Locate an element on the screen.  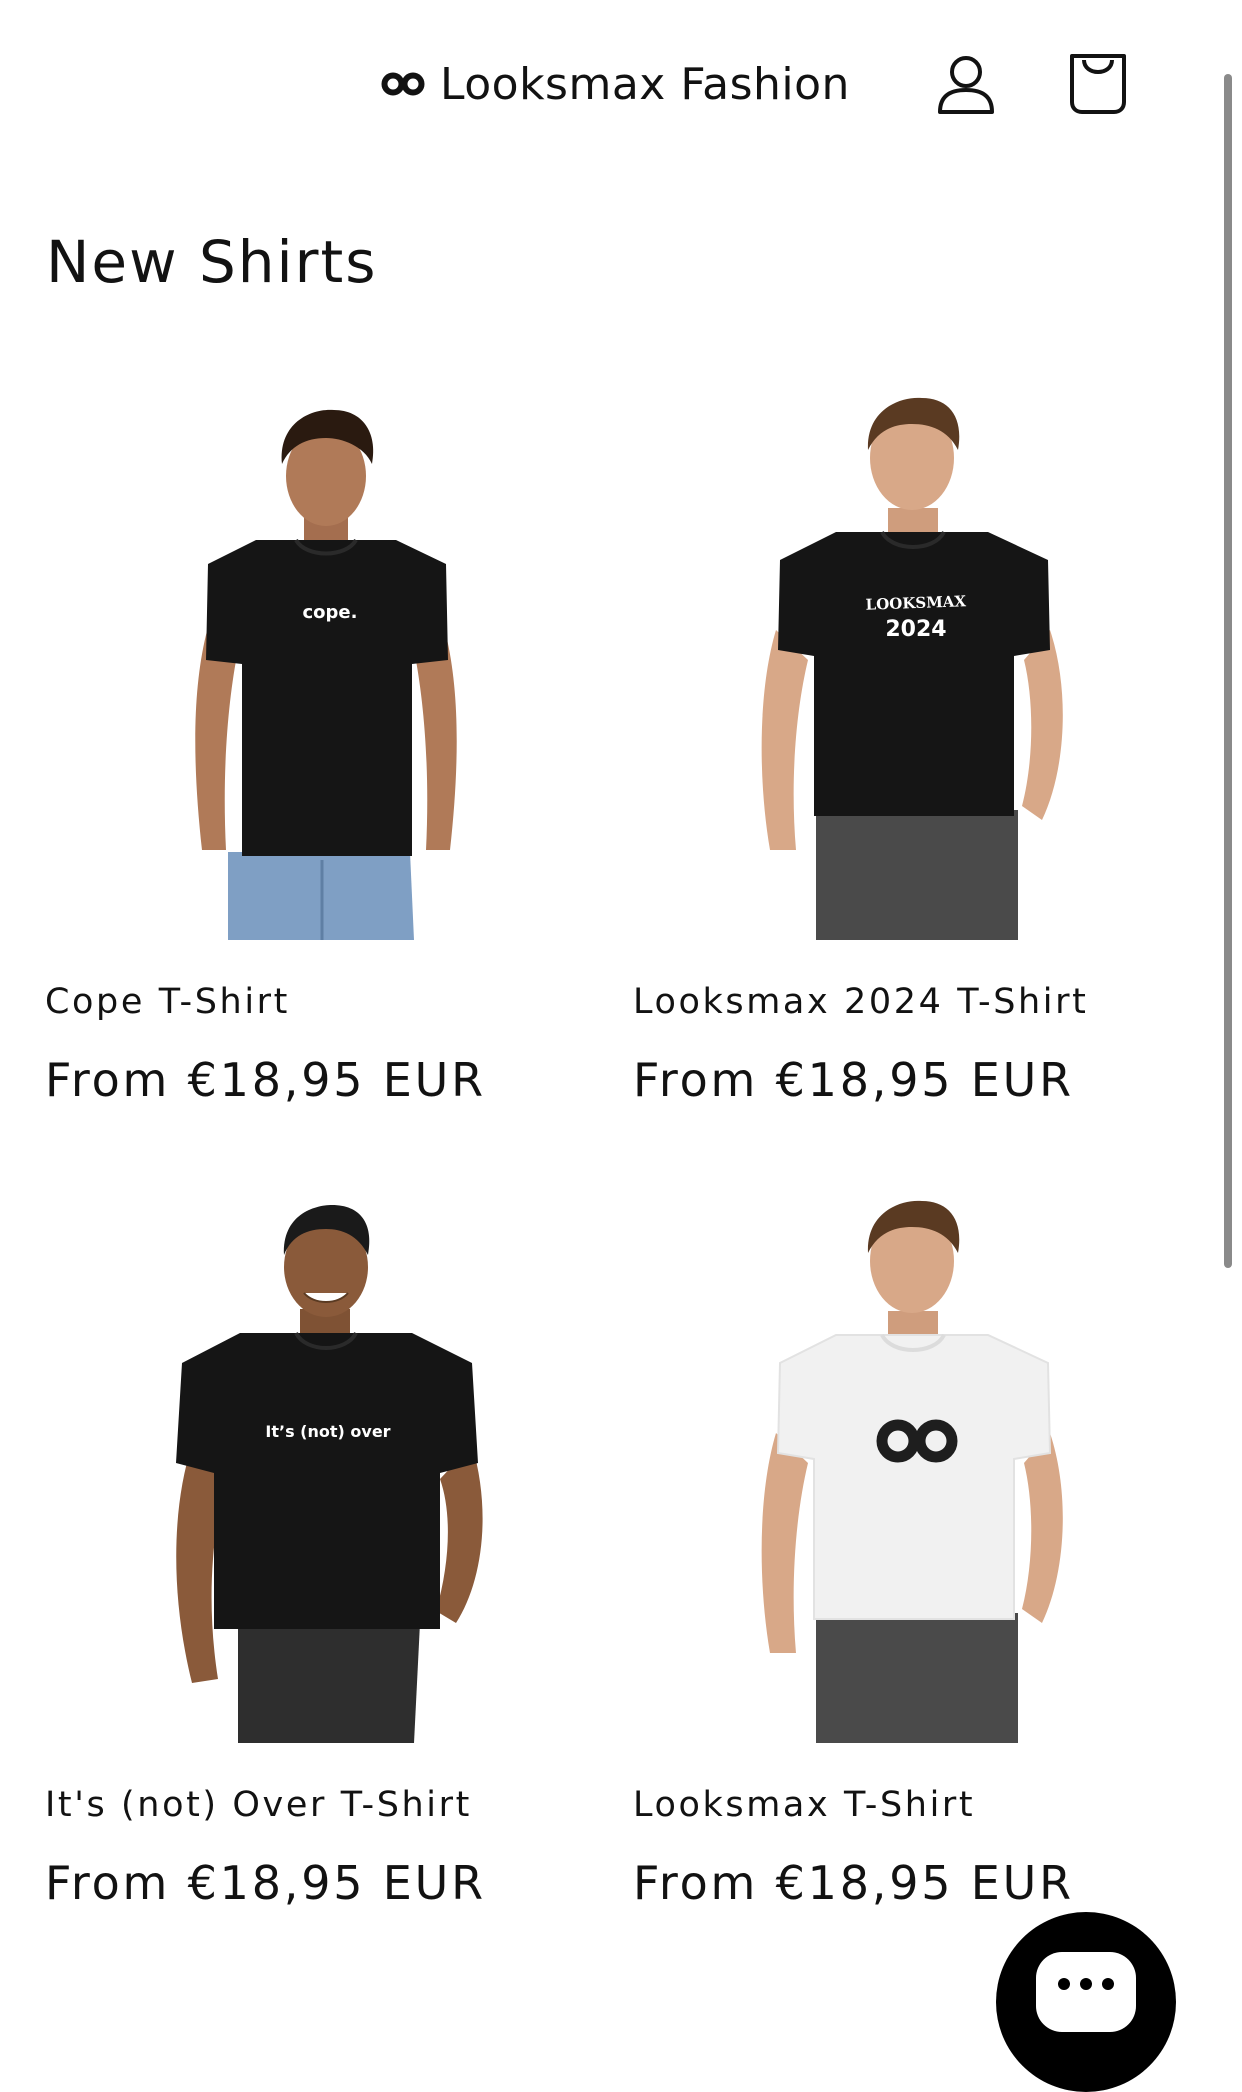
product-name: Looksmax T-Shirt is located at coordinates (804, 1805).